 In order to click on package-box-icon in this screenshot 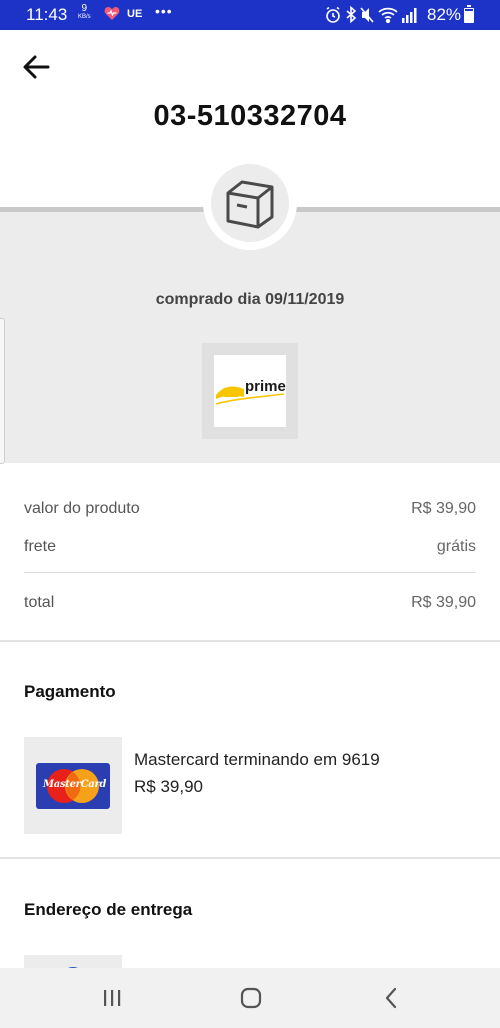, I will do `click(250, 204)`.